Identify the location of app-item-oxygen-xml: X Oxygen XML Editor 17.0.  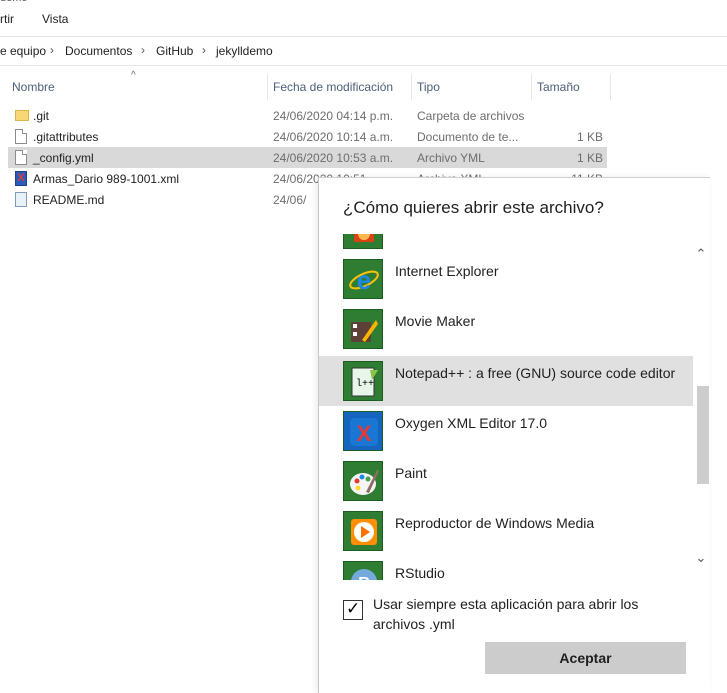
(506, 431).